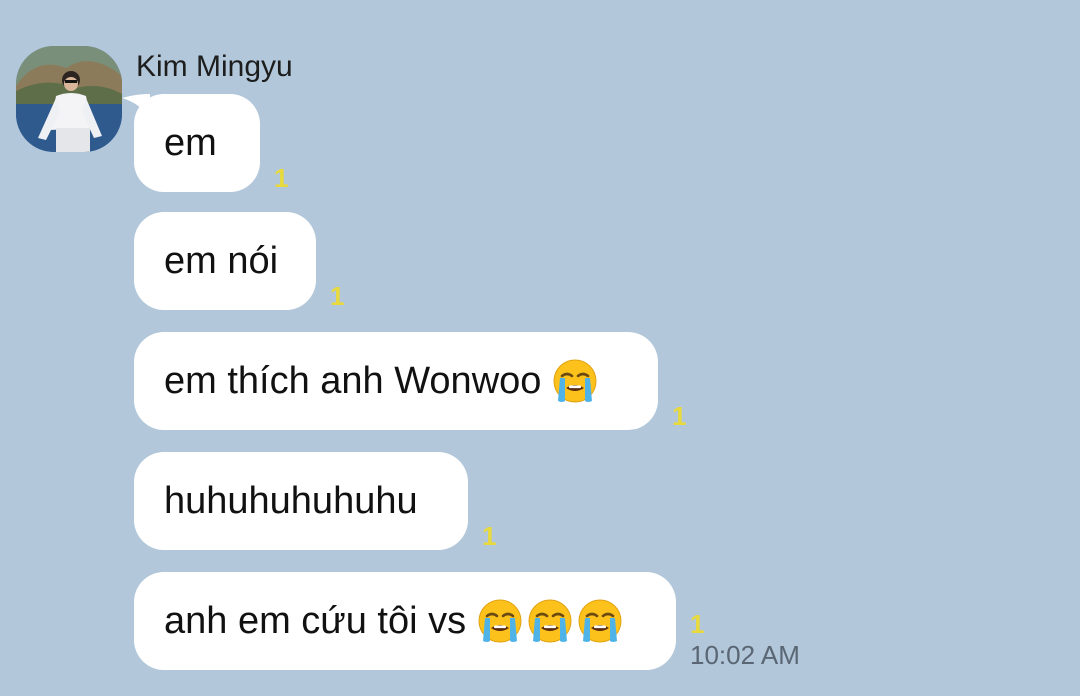  Describe the element at coordinates (214, 66) in the screenshot. I see `sender-name: Kim Mingyu` at that location.